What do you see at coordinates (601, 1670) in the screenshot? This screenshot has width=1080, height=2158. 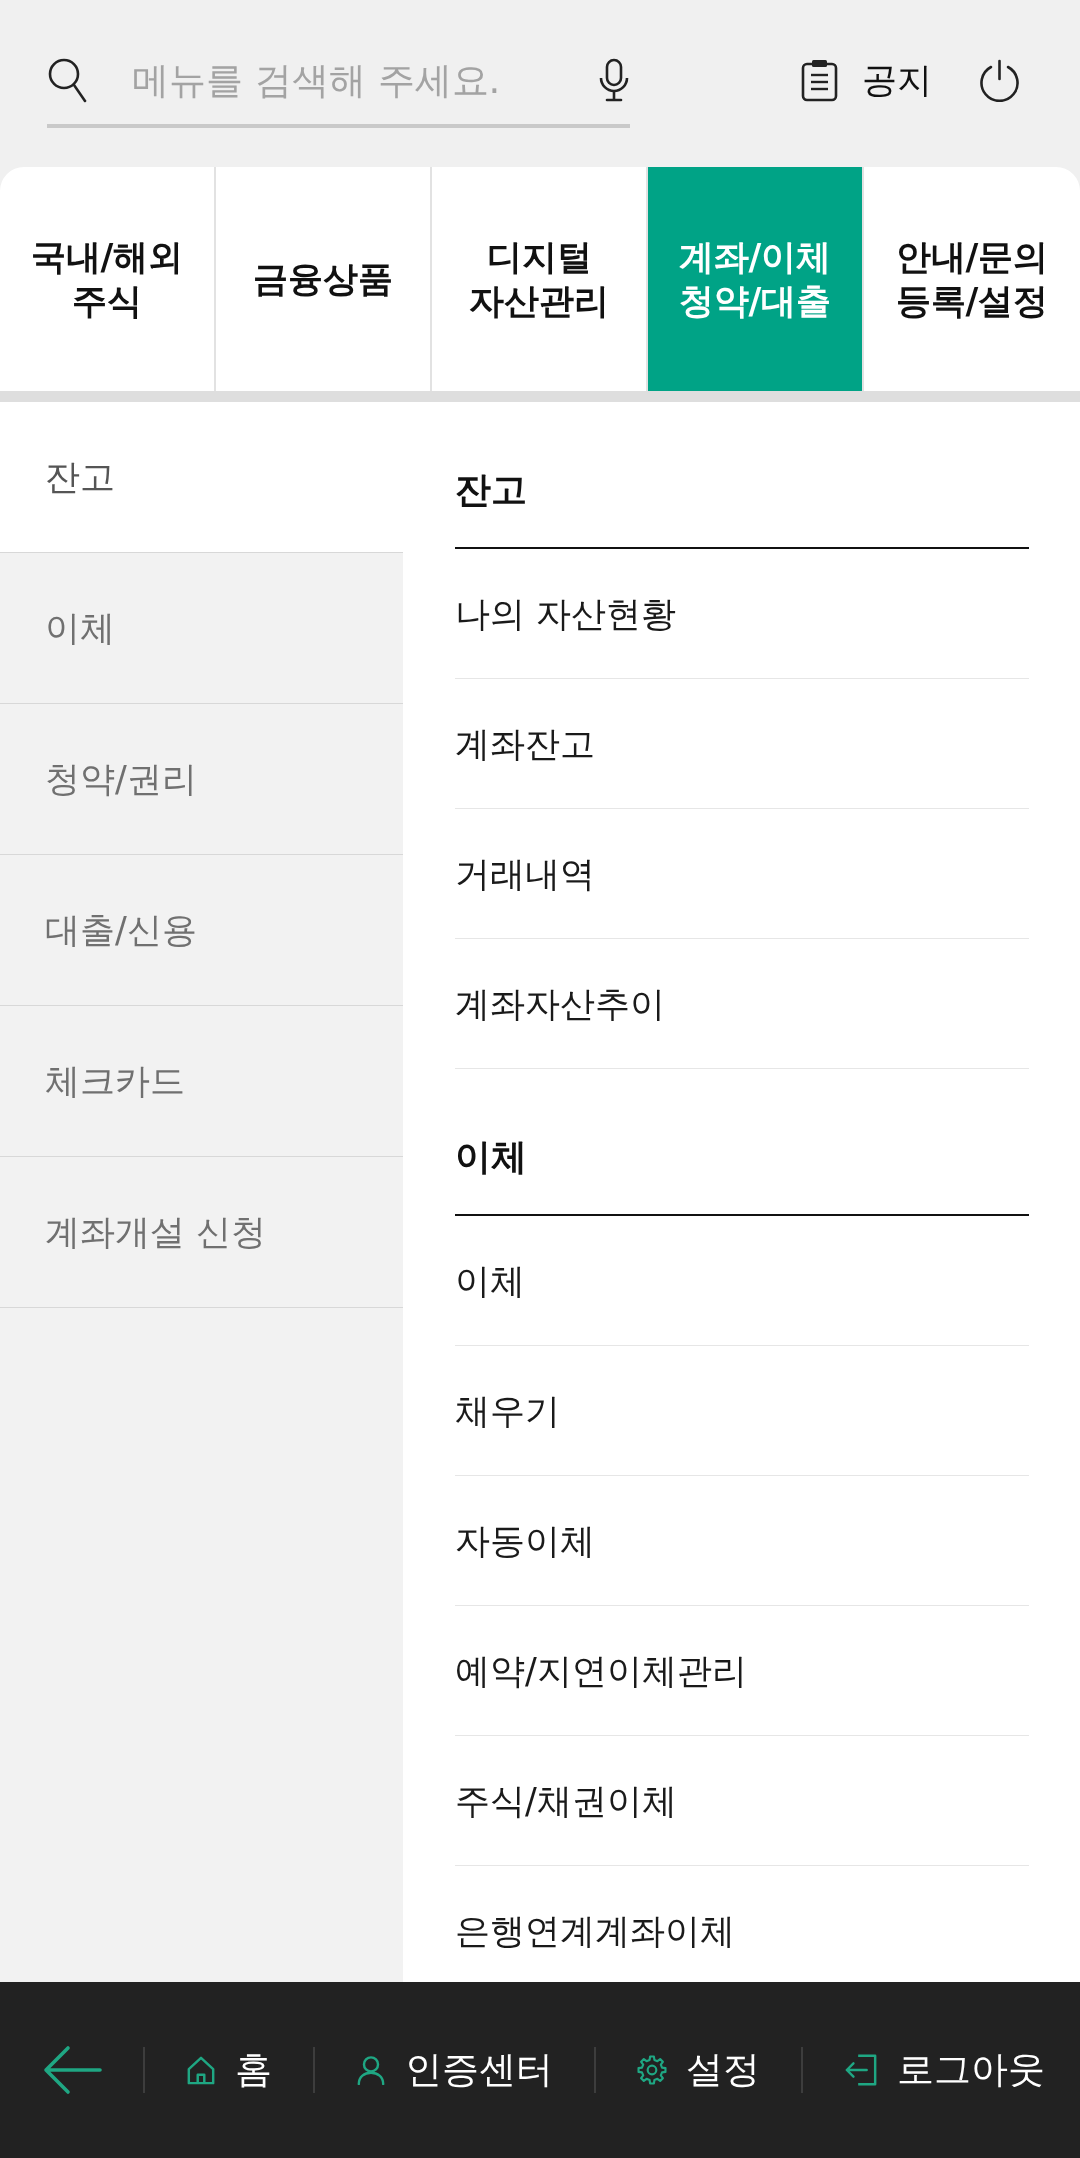 I see `menu-link: 예약/지연이체관리` at bounding box center [601, 1670].